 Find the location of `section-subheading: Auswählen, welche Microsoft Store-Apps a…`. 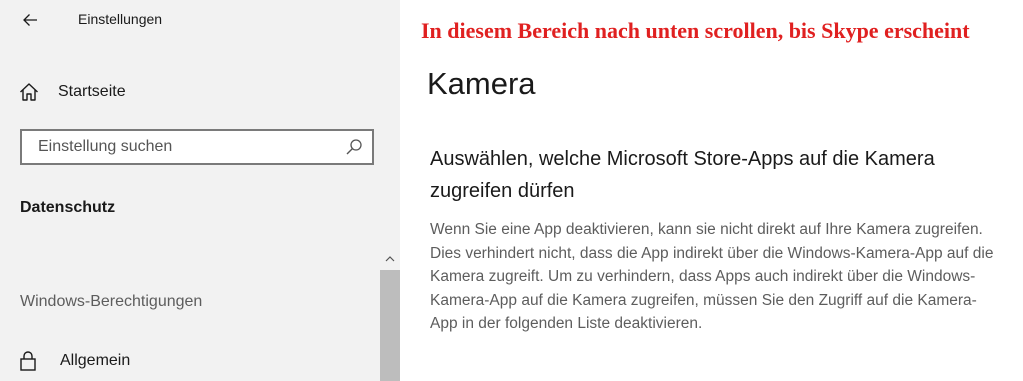

section-subheading: Auswählen, welche Microsoft Store-Apps a… is located at coordinates (682, 175).